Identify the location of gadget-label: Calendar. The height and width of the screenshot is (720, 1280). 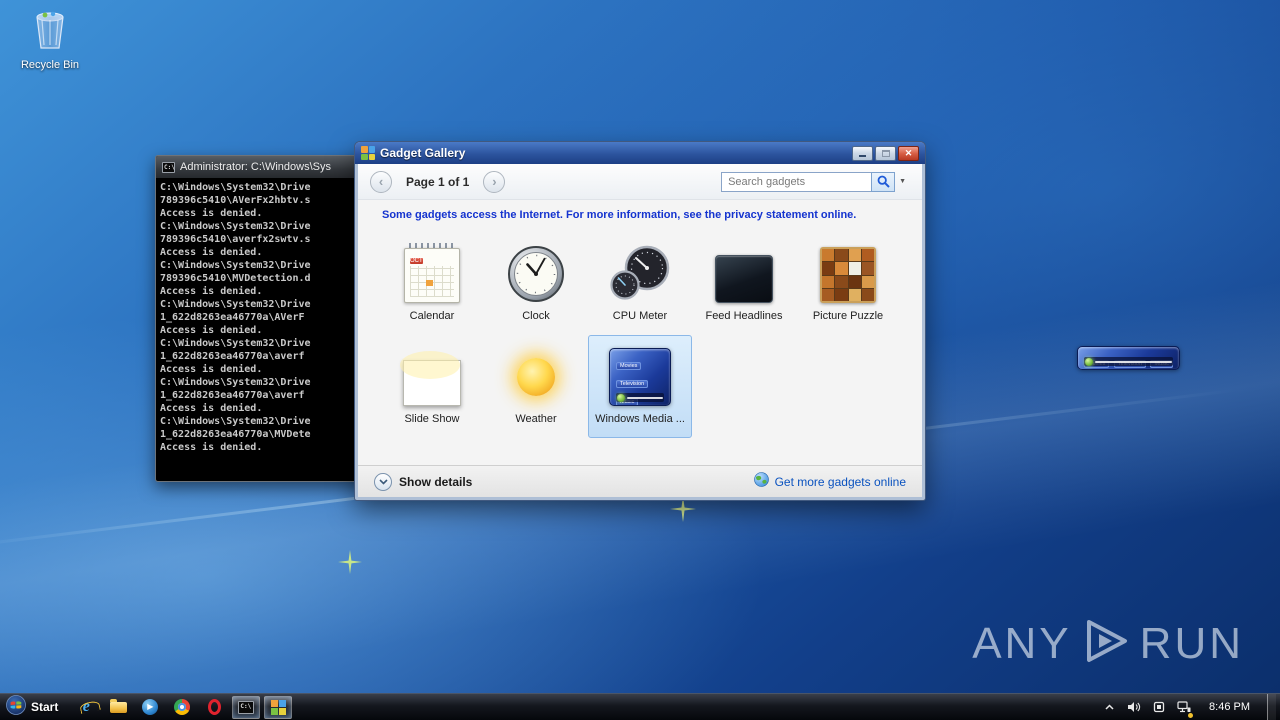
(432, 316).